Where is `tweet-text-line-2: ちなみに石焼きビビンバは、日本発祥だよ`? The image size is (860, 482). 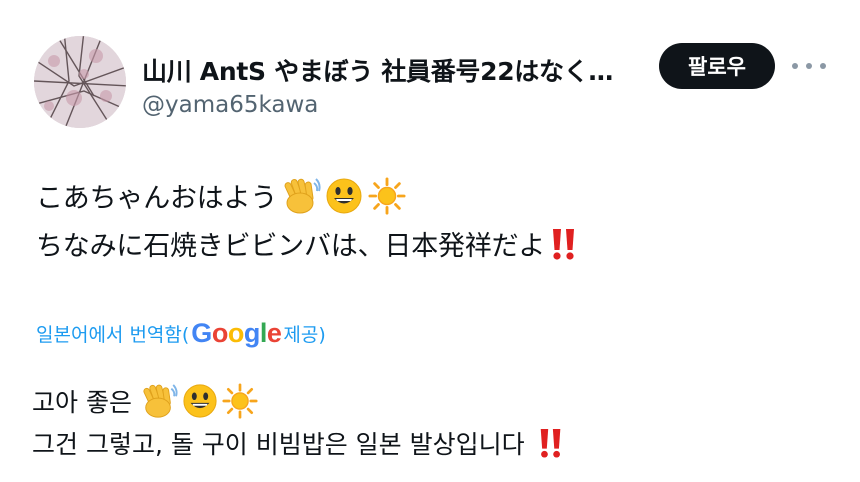 tweet-text-line-2: ちなみに石焼きビビンバは、日本発祥だよ is located at coordinates (307, 243).